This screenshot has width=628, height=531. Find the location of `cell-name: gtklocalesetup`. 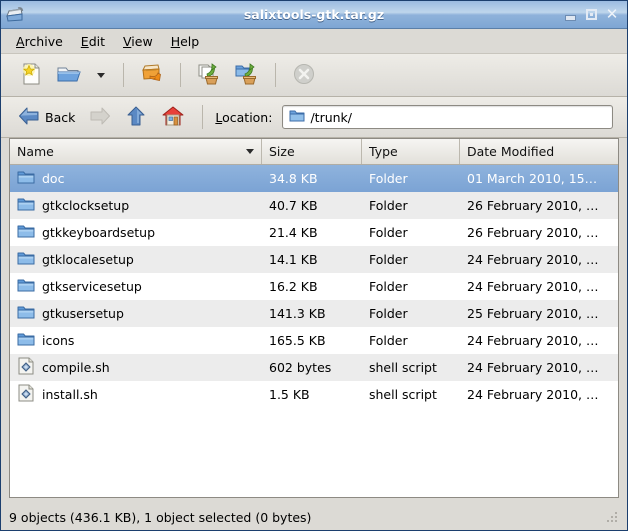

cell-name: gtklocalesetup is located at coordinates (136, 260).